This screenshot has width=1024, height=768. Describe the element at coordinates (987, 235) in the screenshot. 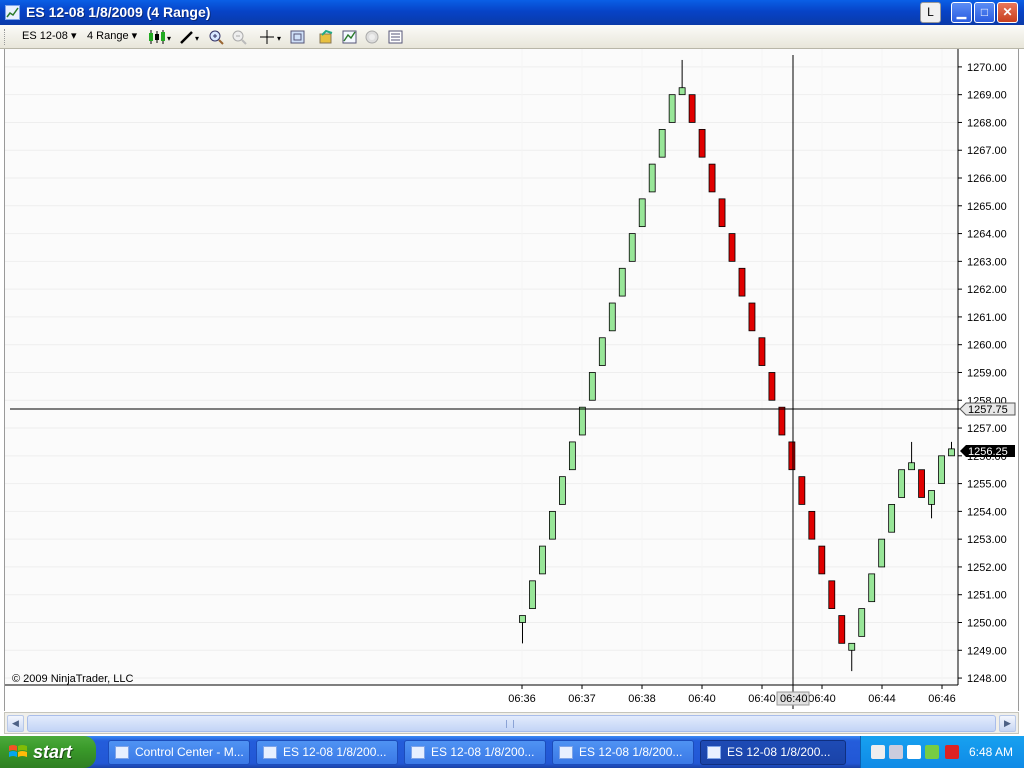

I see `y-tick-label: 1264.00` at that location.